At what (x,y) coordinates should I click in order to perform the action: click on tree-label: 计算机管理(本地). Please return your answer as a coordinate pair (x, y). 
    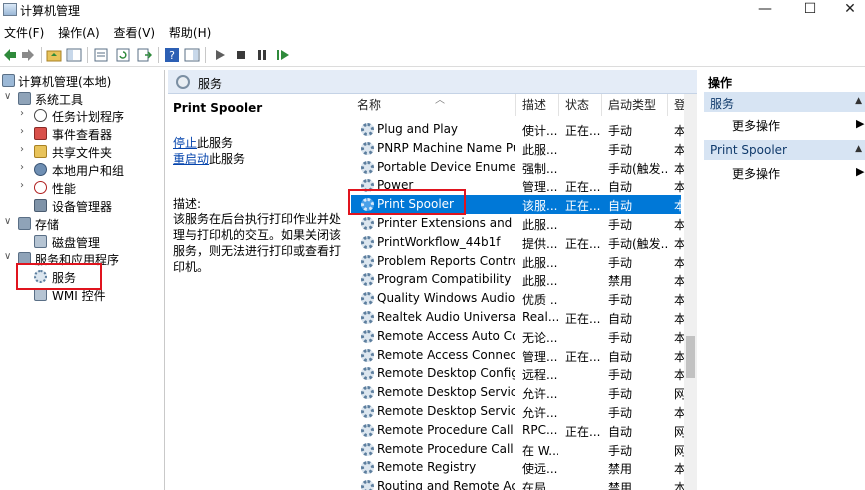
    Looking at the image, I should click on (65, 82).